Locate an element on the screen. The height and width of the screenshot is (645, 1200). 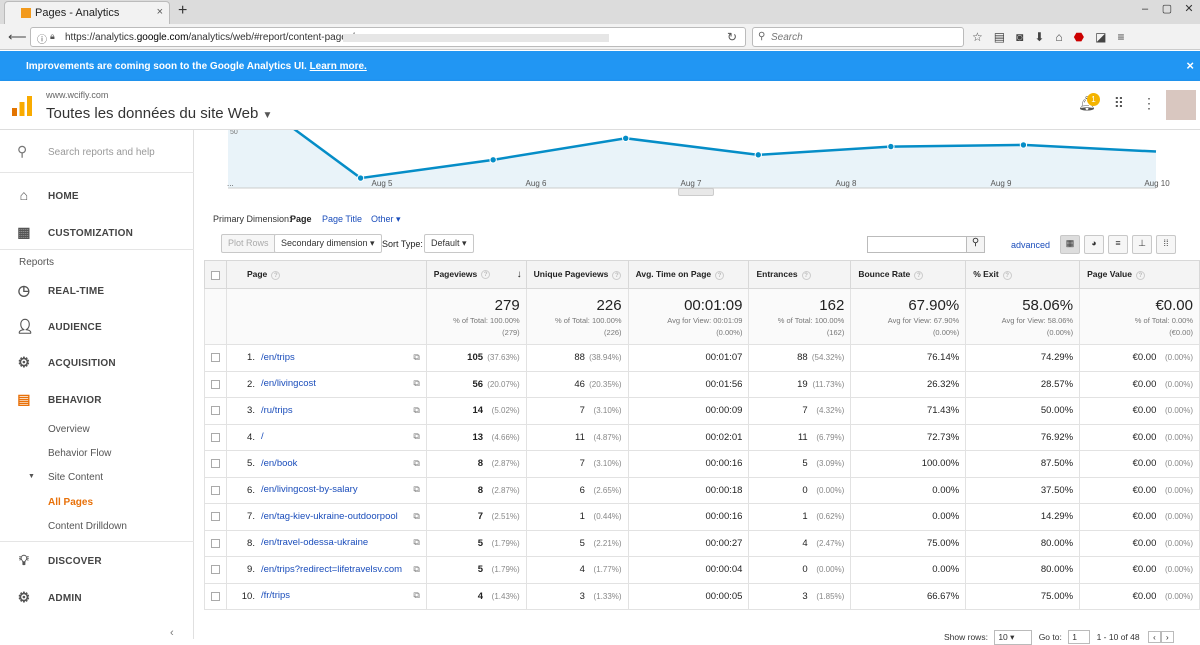
col-avg-time: Avg. Time on Page? is located at coordinates (688, 274).